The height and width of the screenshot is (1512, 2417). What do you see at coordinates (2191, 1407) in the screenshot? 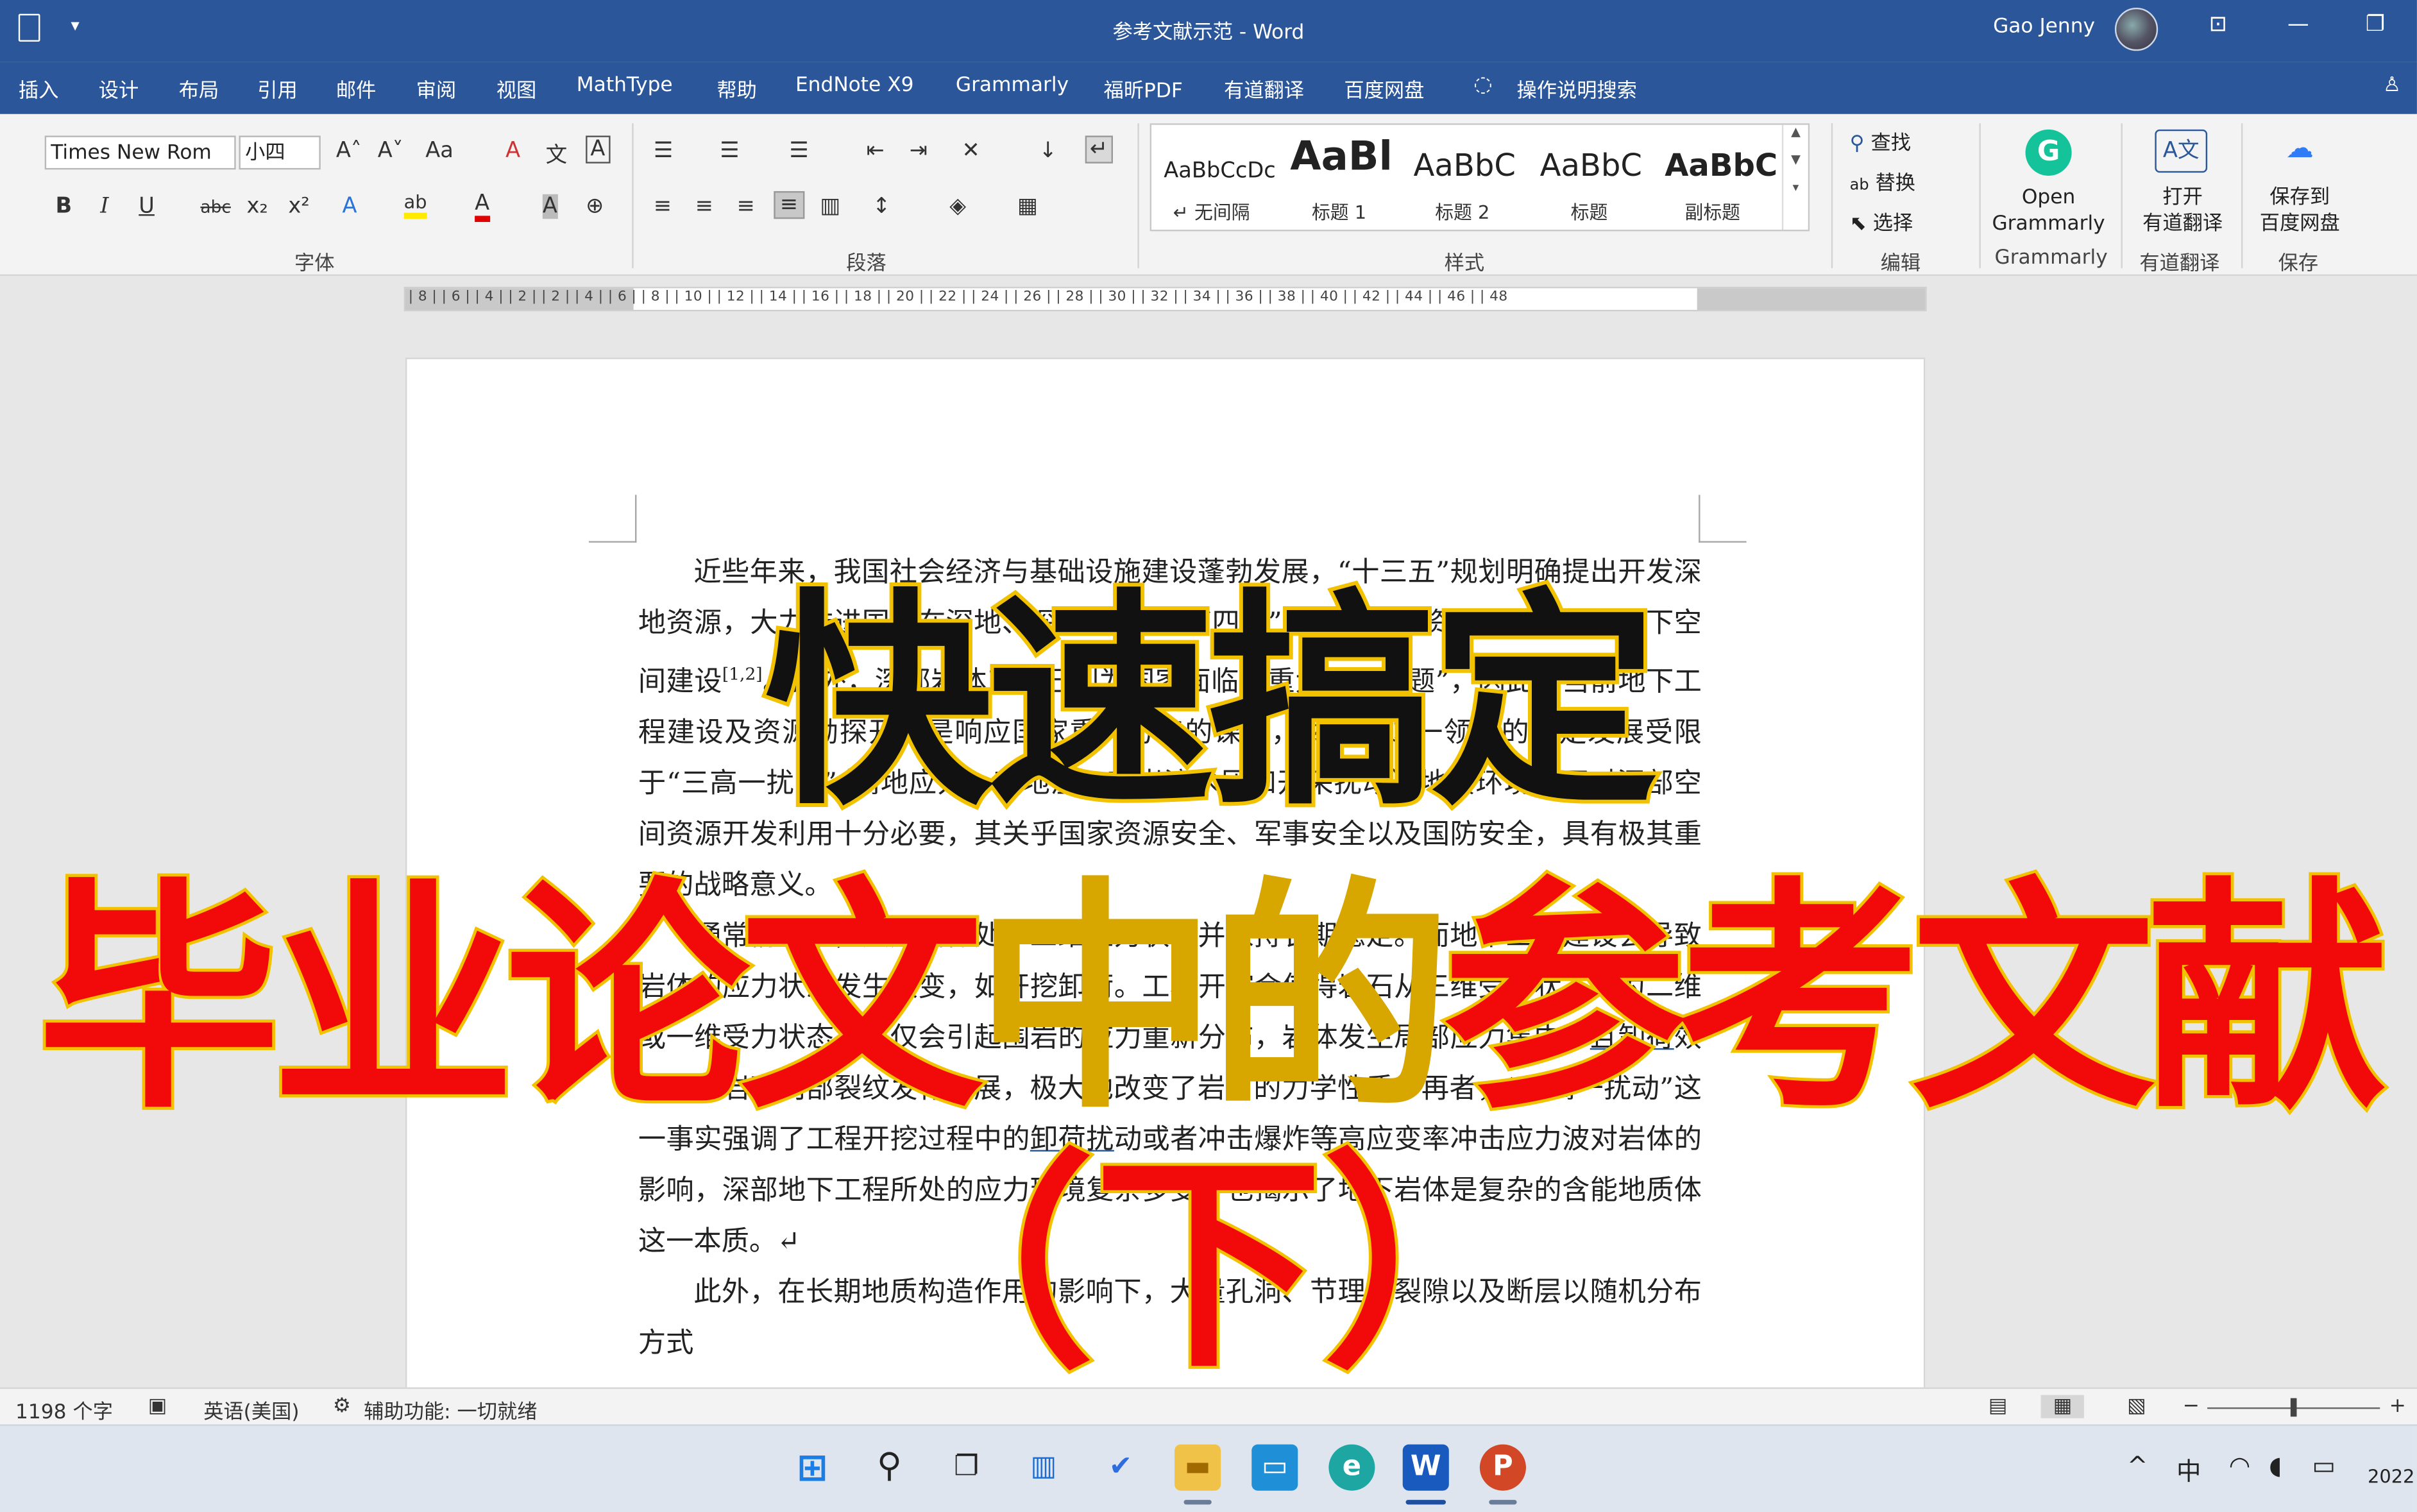
I see `zoom-out-button: −` at bounding box center [2191, 1407].